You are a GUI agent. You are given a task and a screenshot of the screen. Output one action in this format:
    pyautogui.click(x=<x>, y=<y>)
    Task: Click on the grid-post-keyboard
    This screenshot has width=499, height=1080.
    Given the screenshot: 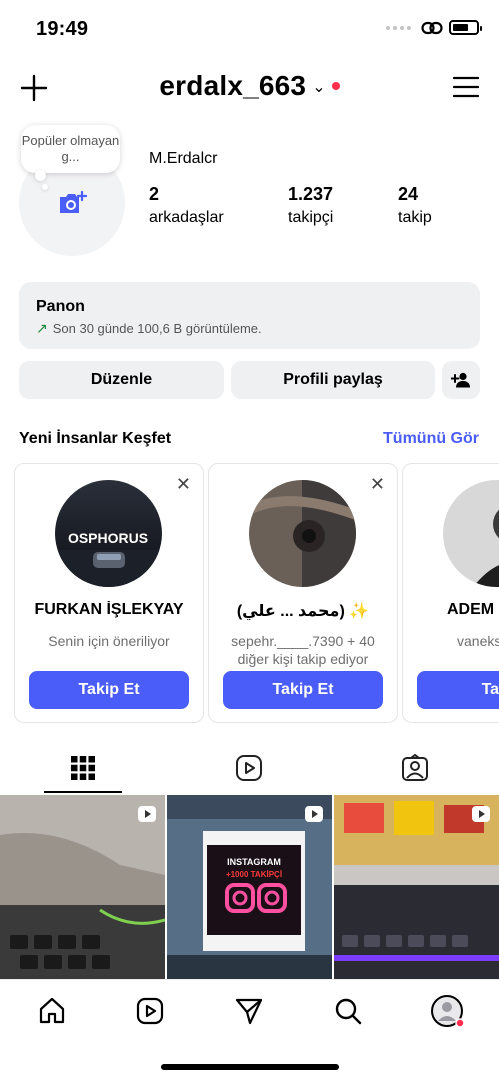 What is the action you would take?
    pyautogui.click(x=82, y=887)
    